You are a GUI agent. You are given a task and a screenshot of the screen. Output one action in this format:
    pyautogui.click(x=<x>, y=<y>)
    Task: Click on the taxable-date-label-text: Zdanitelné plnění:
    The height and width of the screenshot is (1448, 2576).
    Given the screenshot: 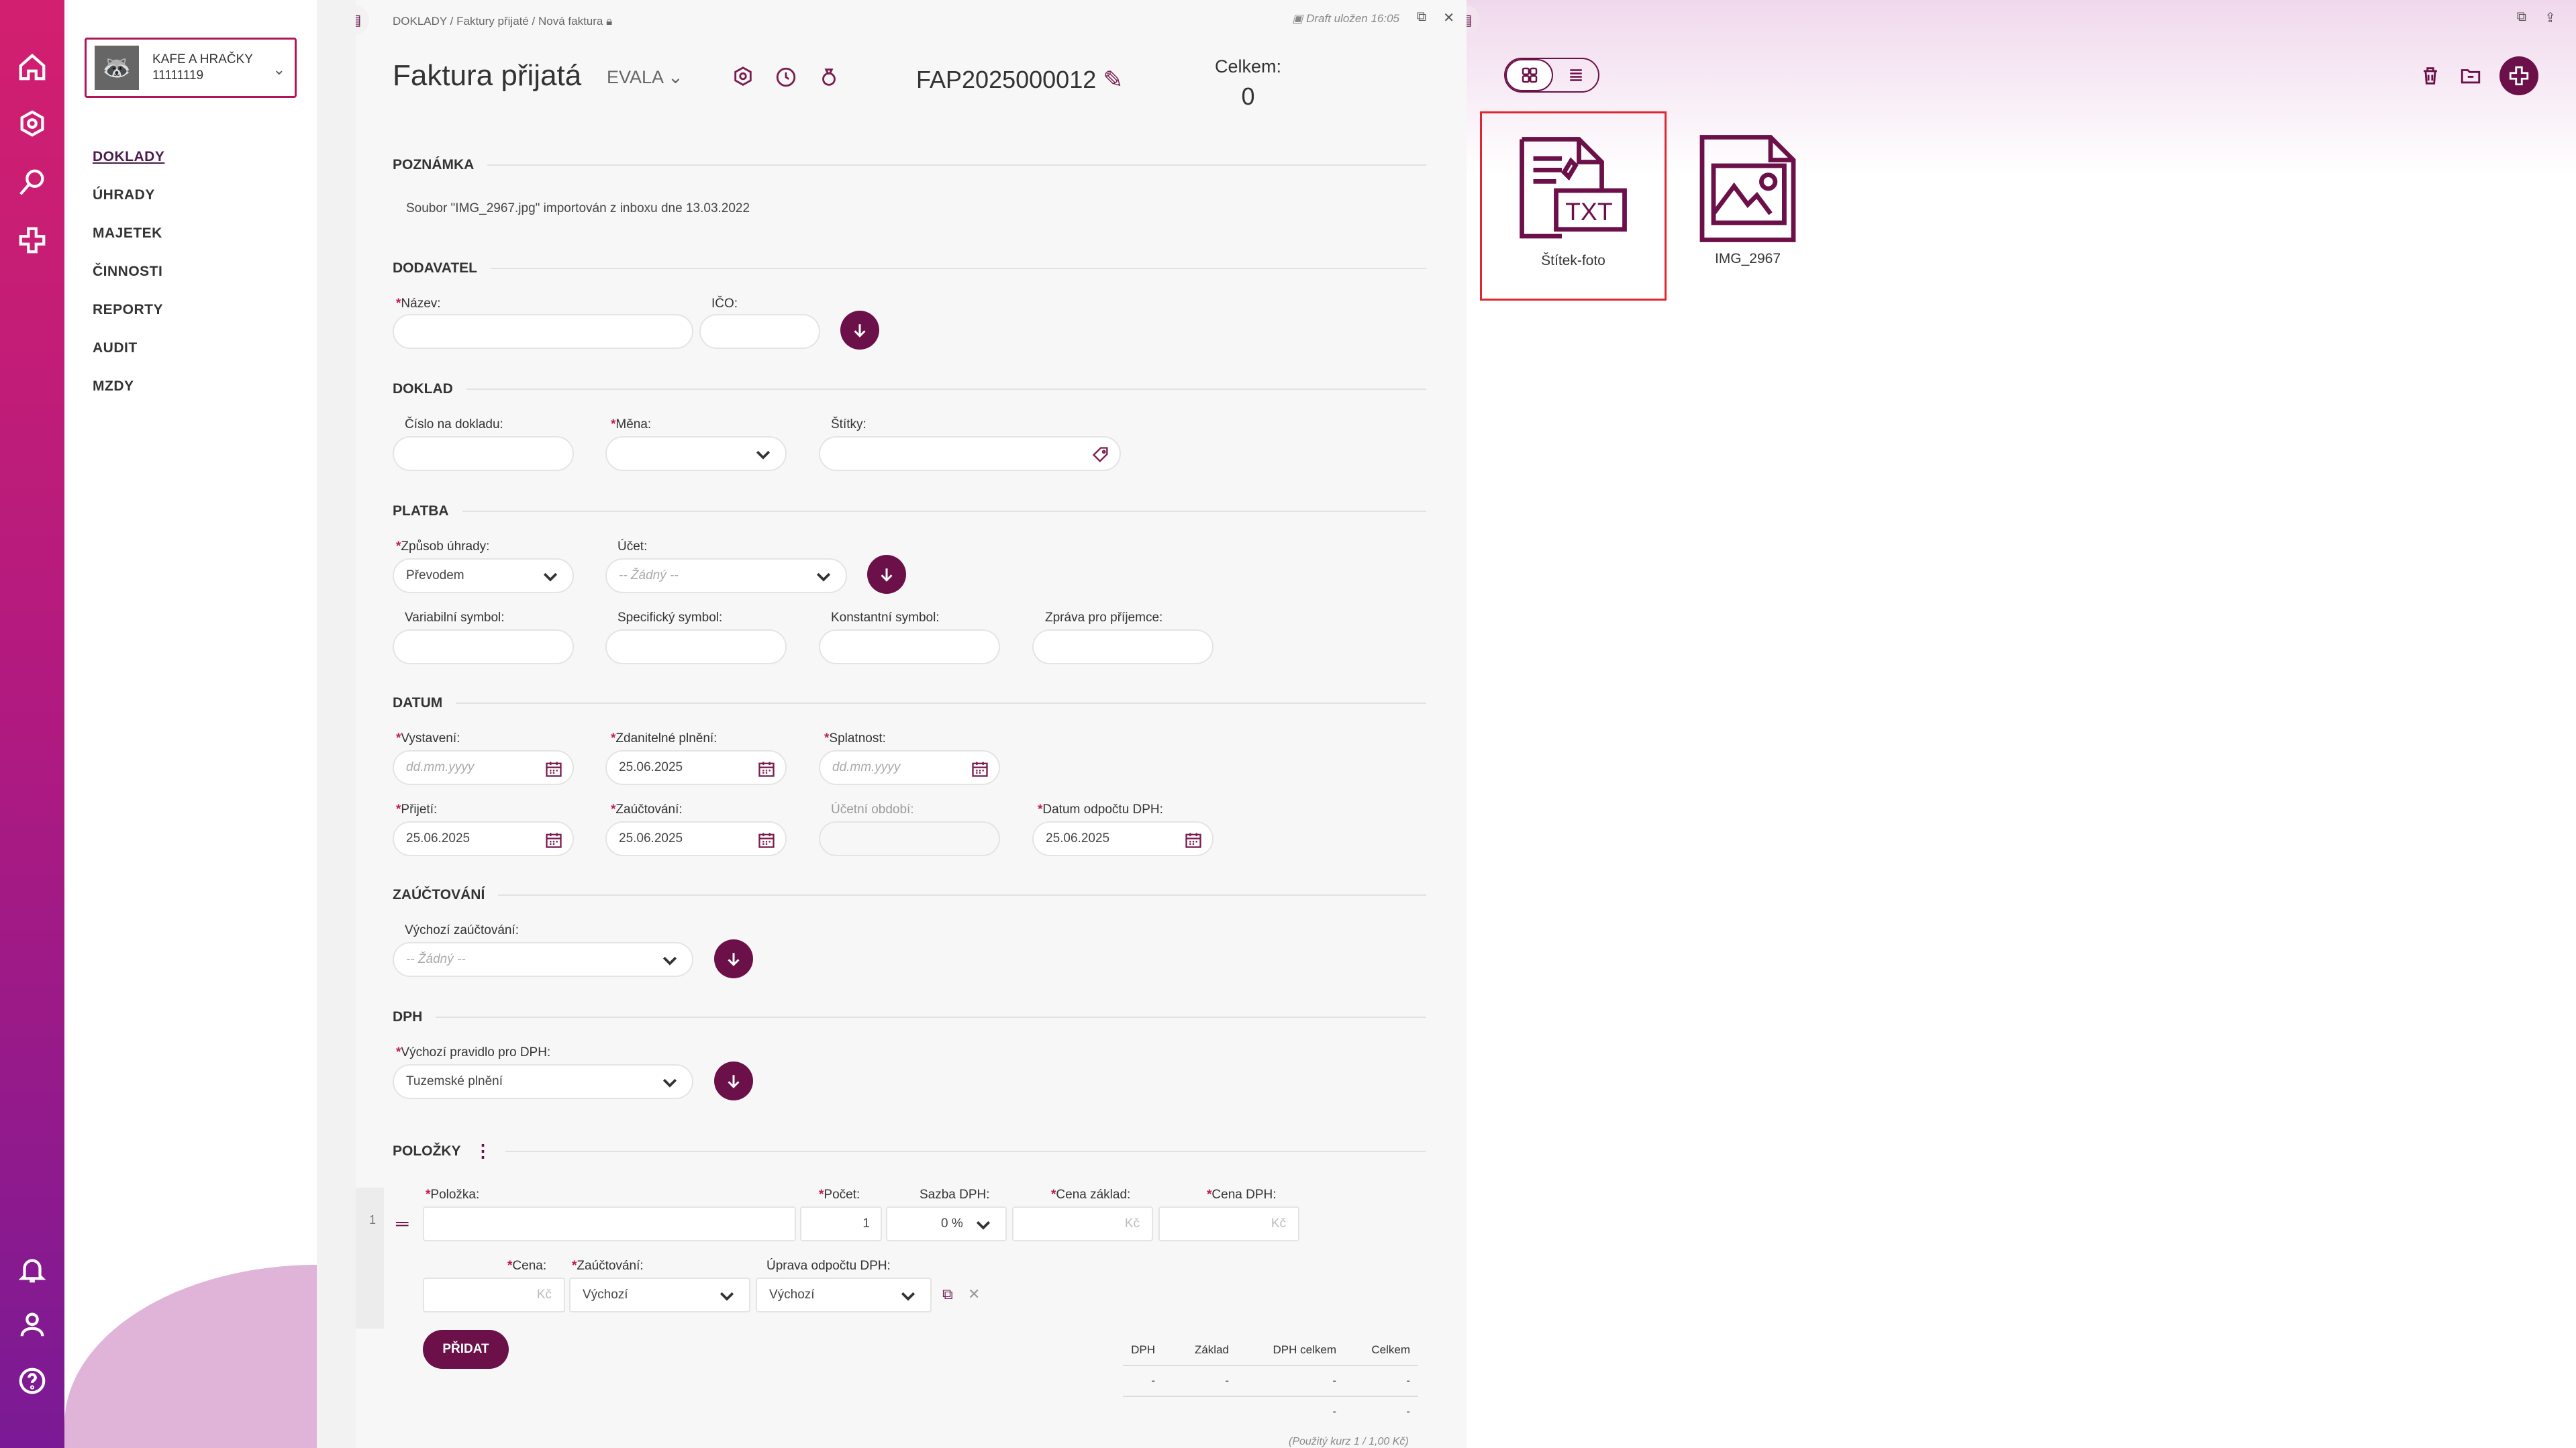 What is the action you would take?
    pyautogui.click(x=666, y=738)
    